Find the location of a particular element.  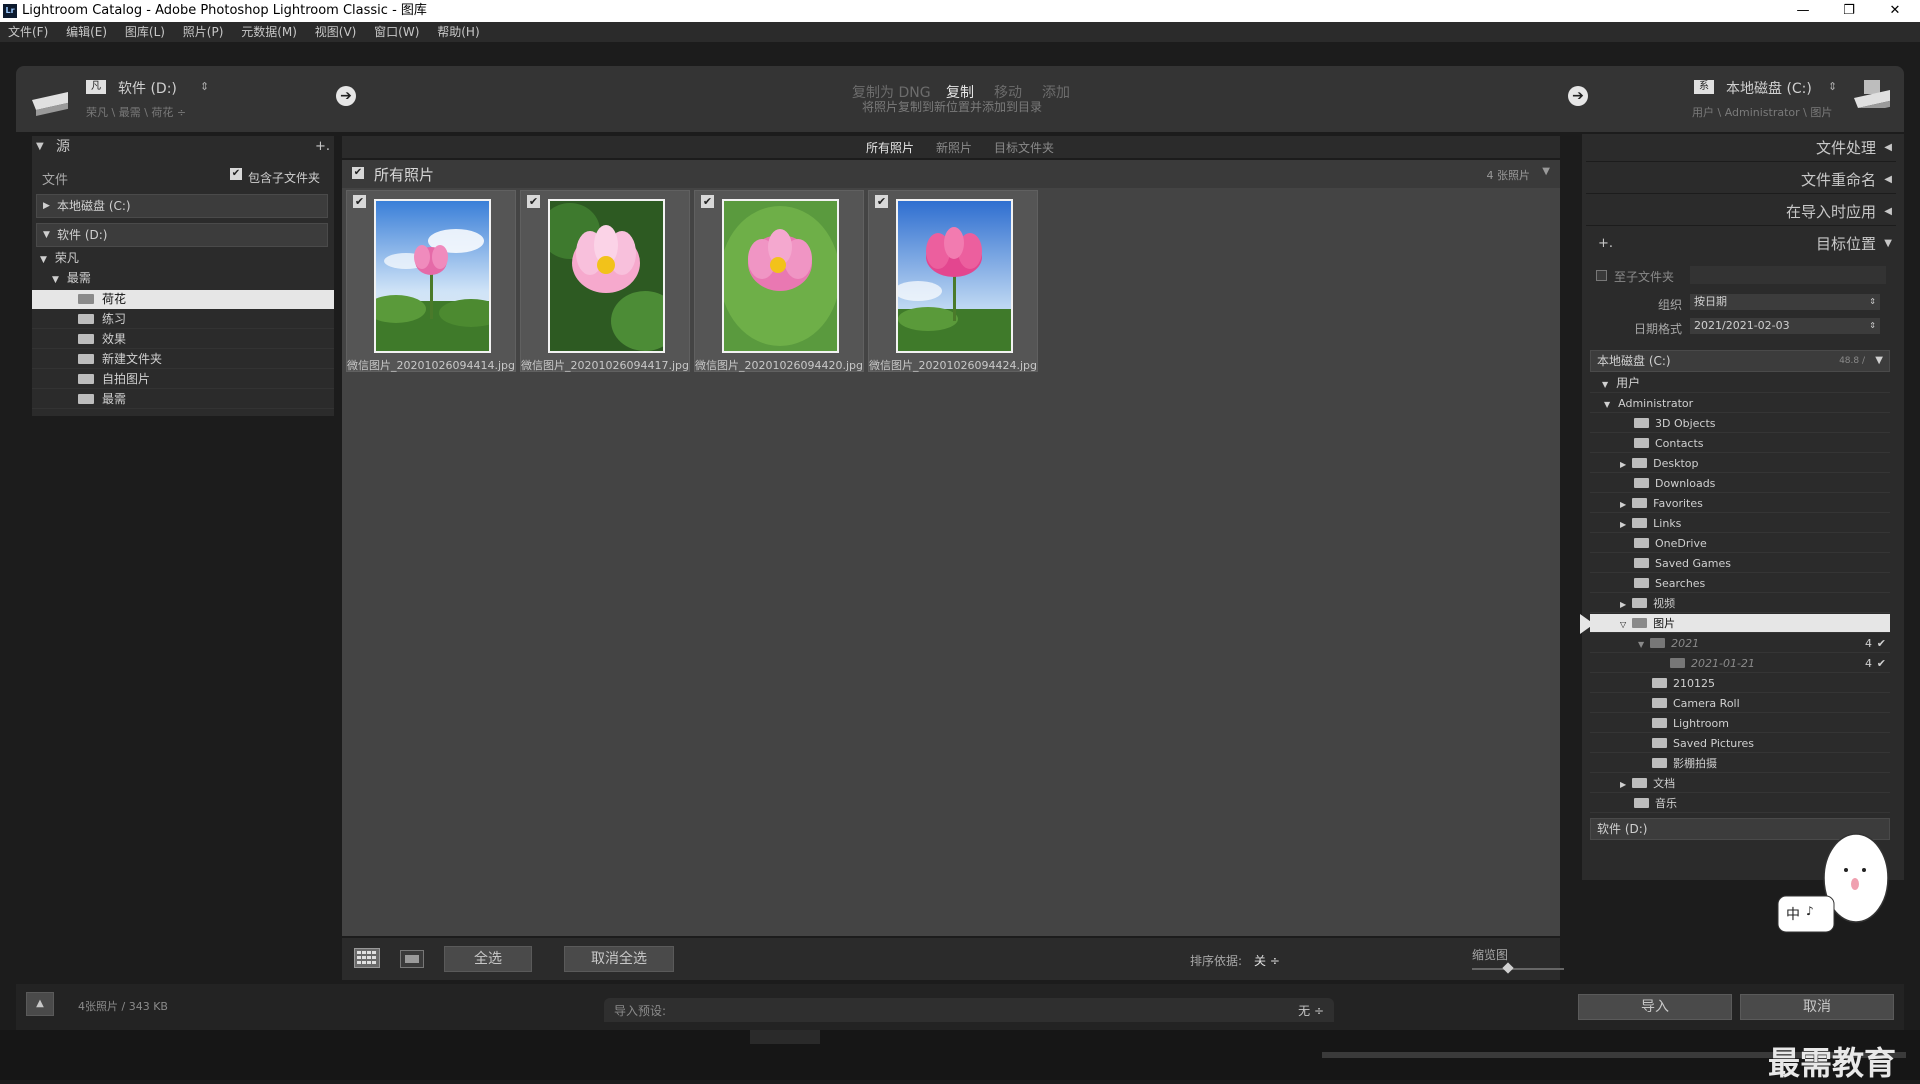

organize-dropdown: 按日期 ⇕ is located at coordinates (1785, 302).